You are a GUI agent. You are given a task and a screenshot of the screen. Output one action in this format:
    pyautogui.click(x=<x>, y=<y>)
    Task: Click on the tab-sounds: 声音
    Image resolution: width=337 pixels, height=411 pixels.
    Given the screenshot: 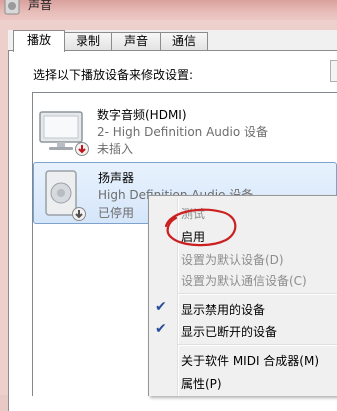 What is the action you would take?
    pyautogui.click(x=136, y=41)
    